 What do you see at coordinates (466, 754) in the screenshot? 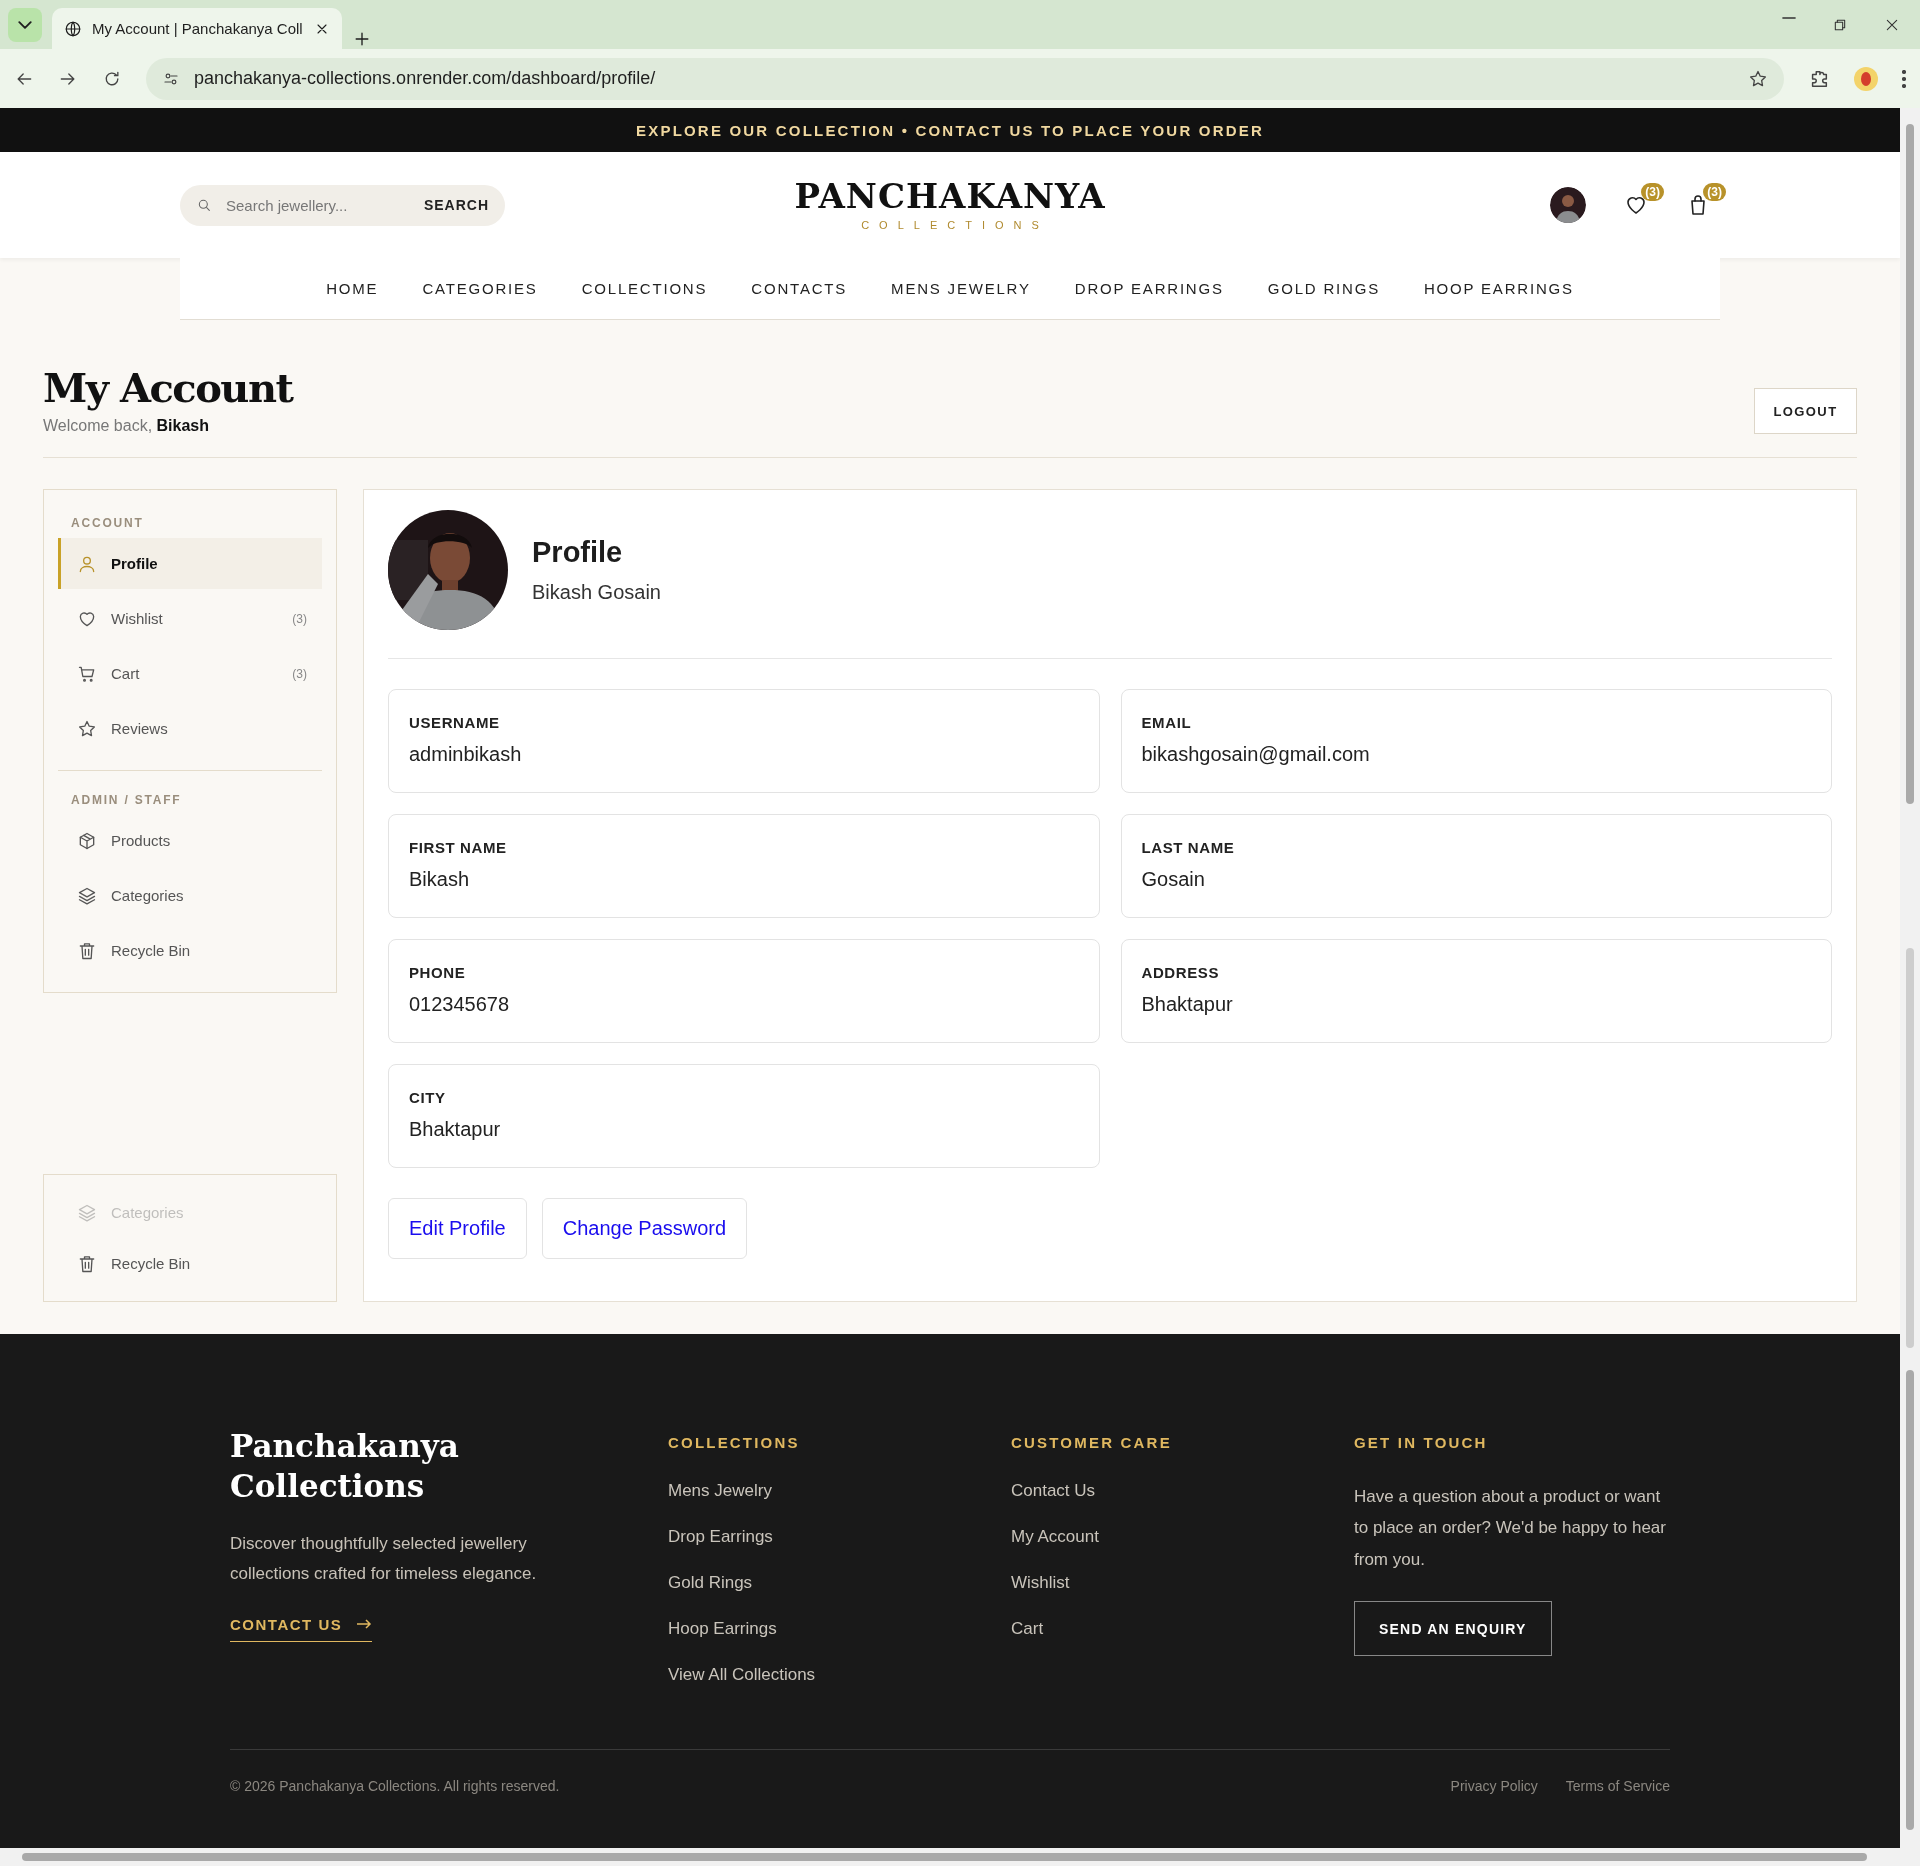
I see `field-value: adminbikash` at bounding box center [466, 754].